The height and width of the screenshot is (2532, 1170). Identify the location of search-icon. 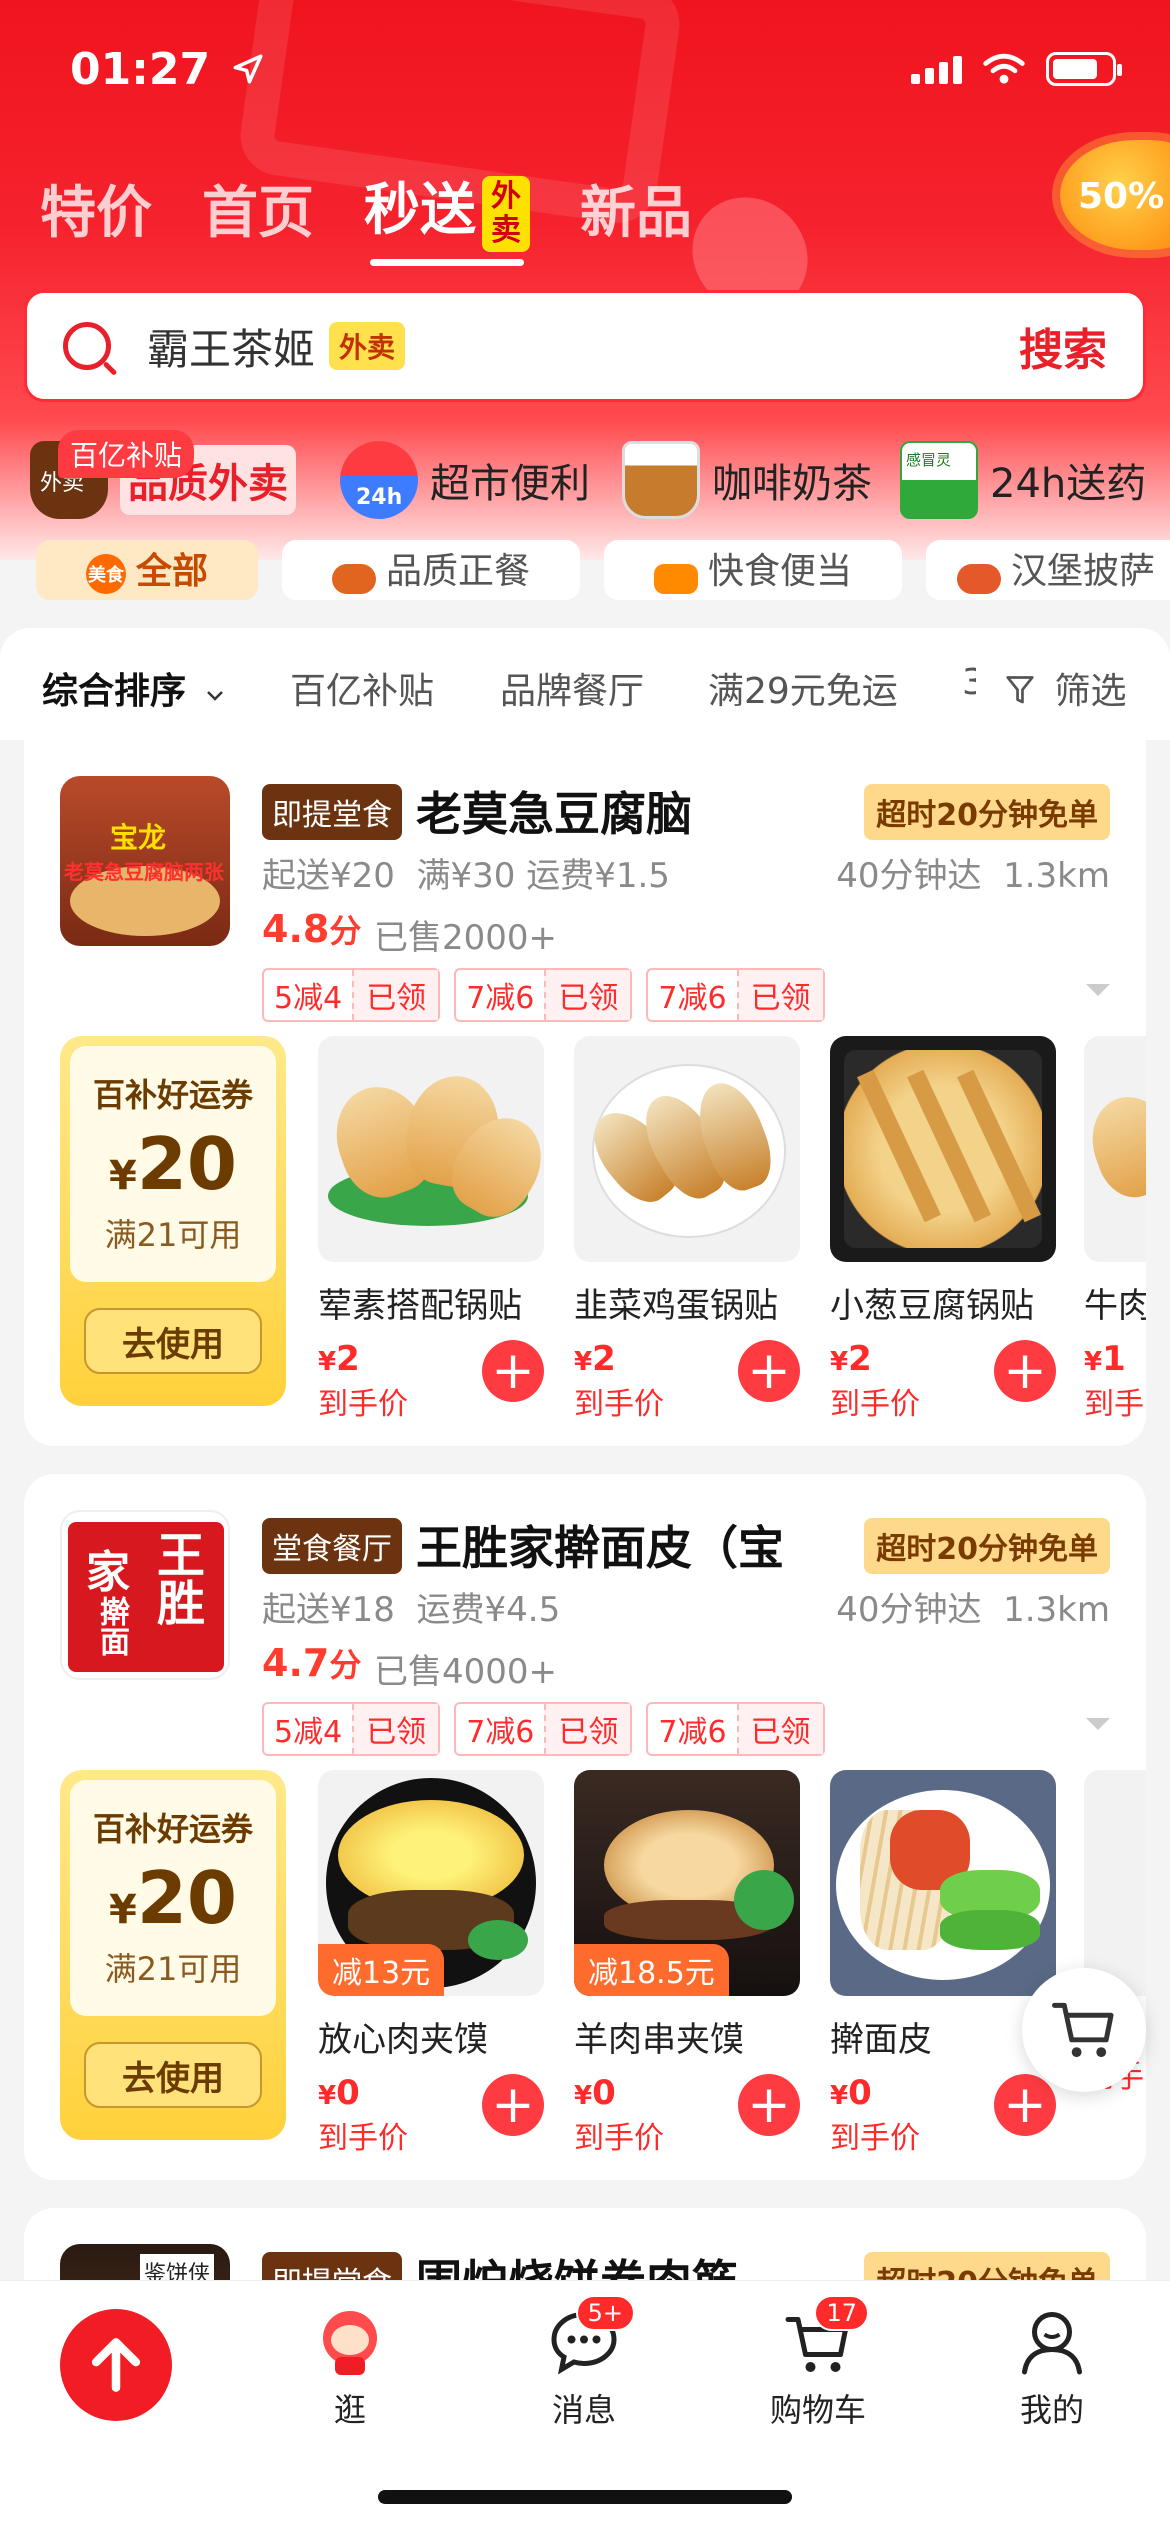
(87, 346).